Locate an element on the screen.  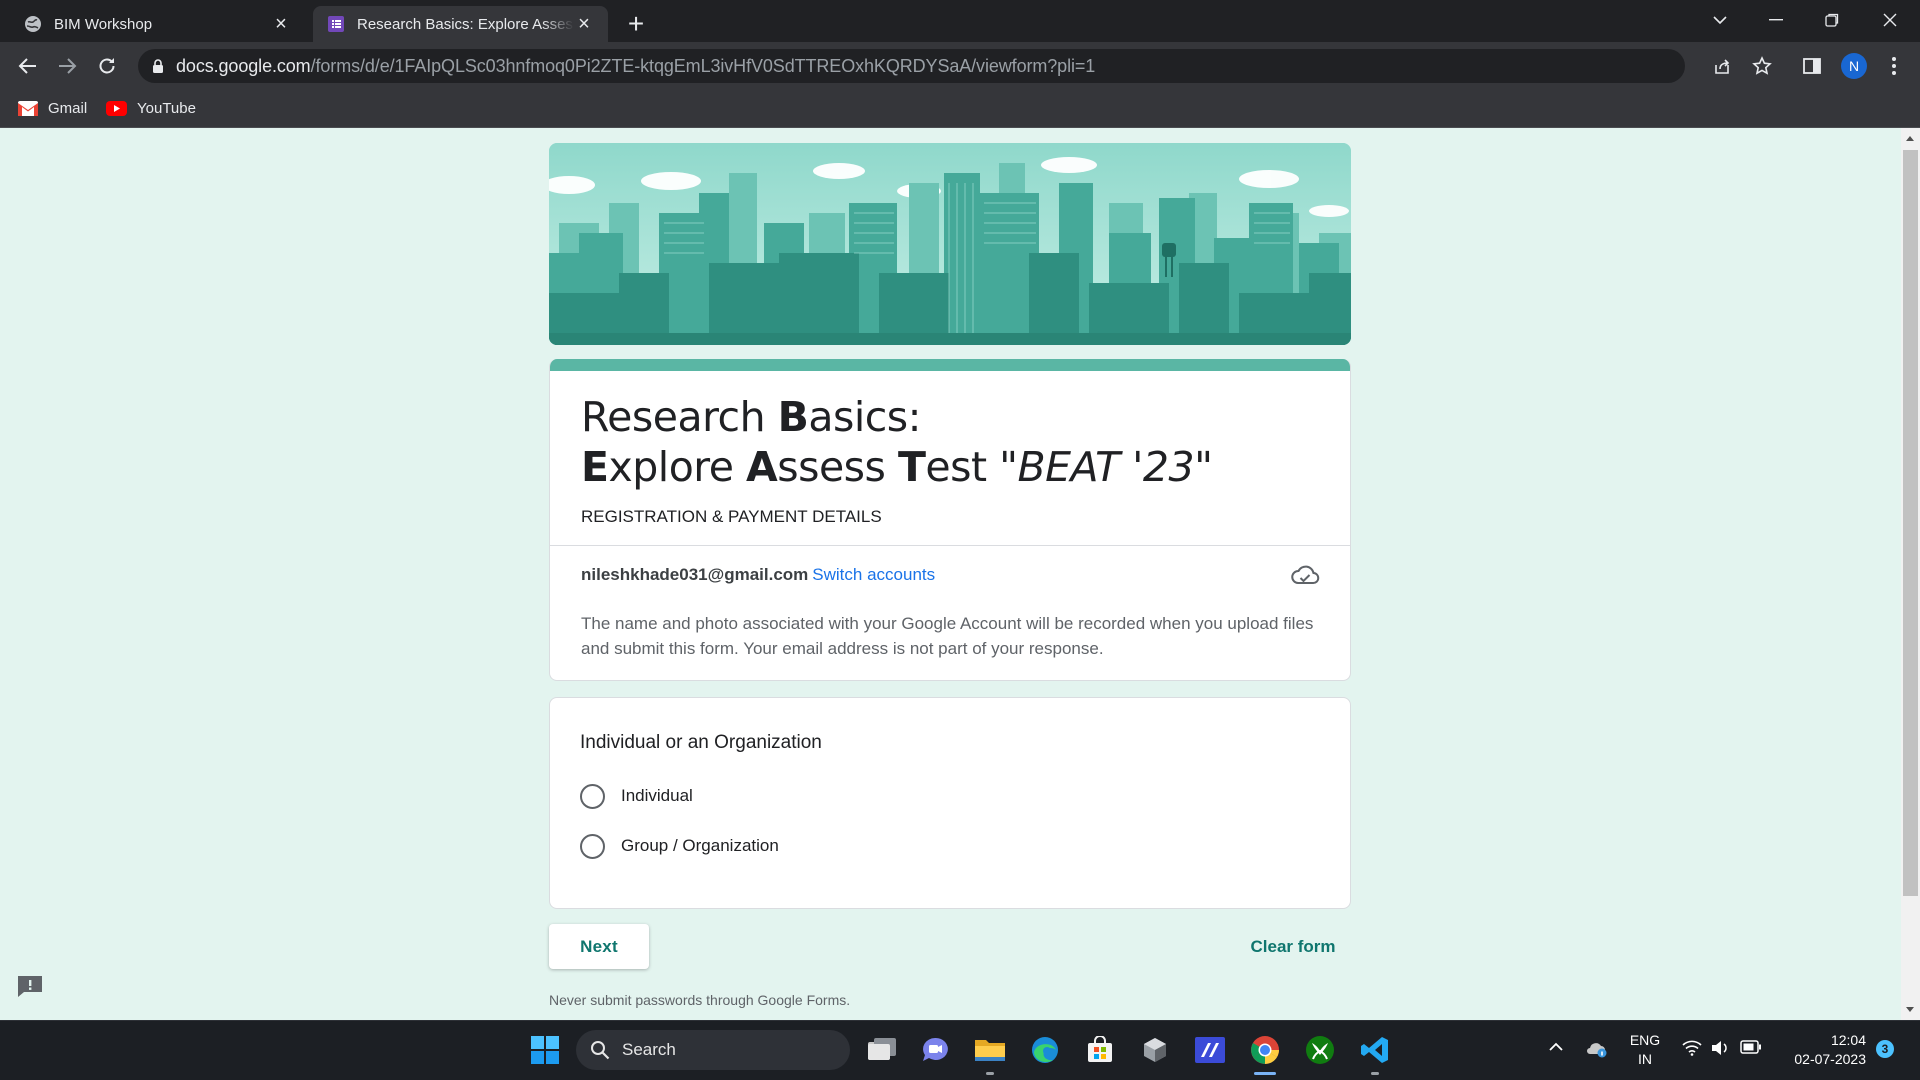
arrow-right-icon is located at coordinates (68, 66).